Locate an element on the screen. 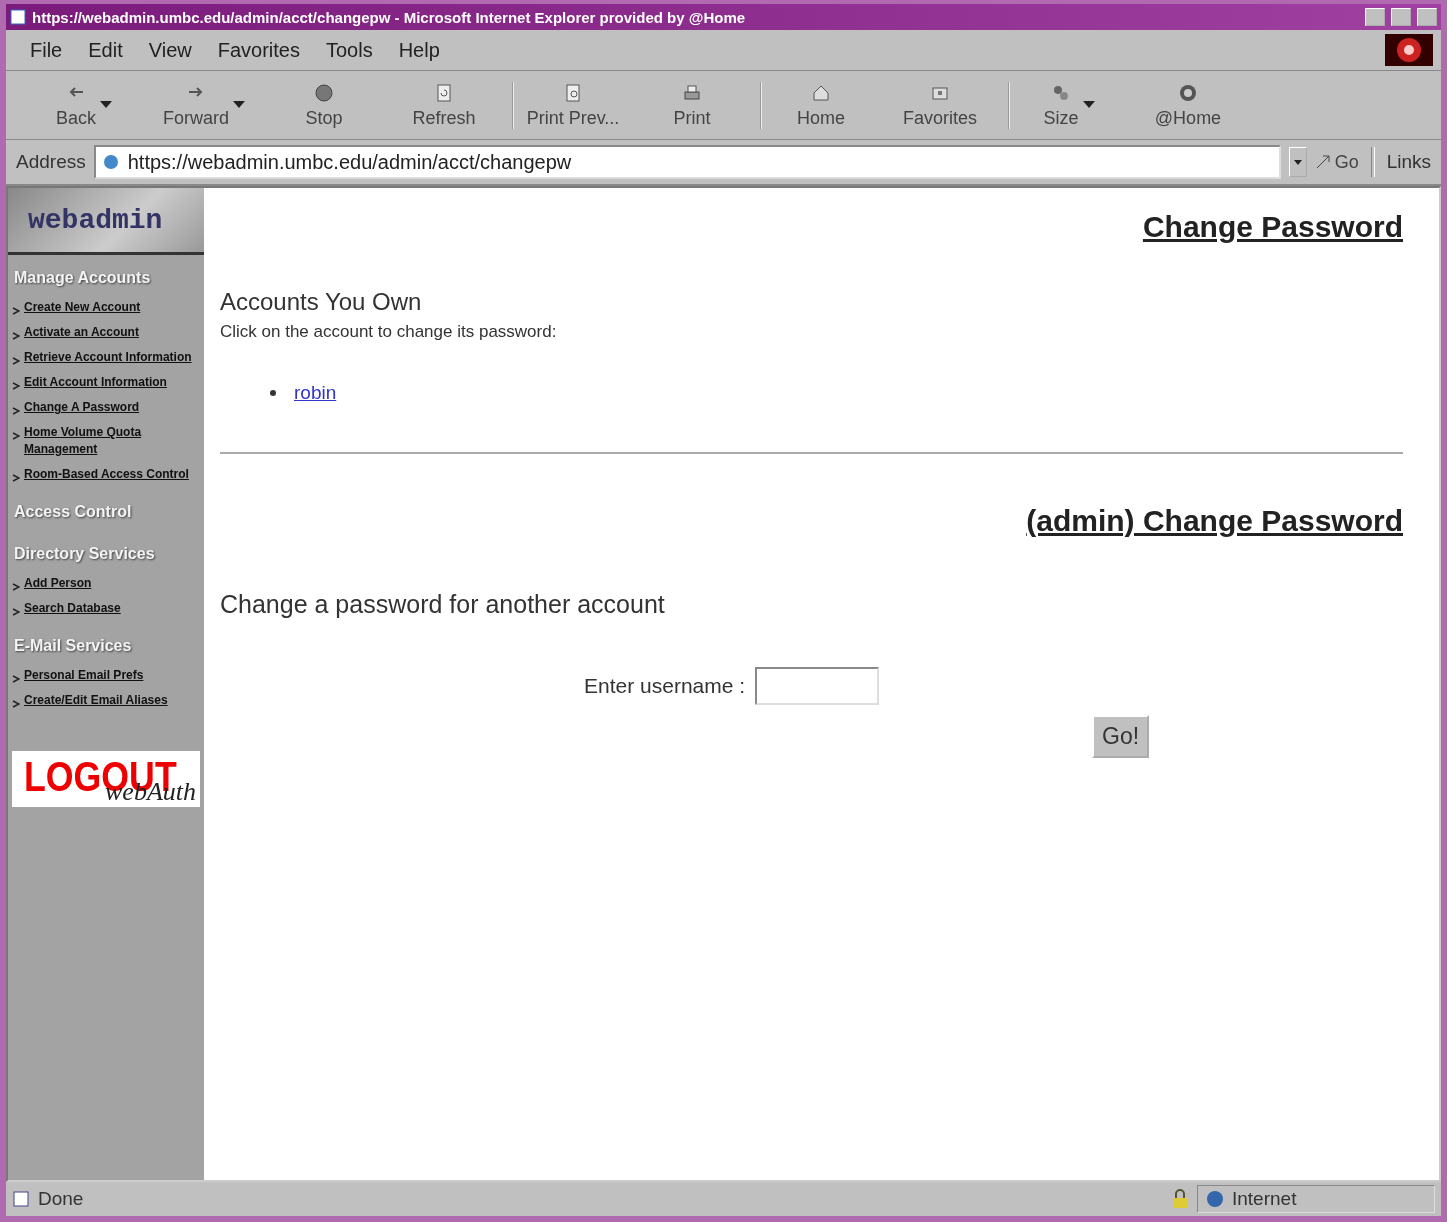 This screenshot has width=1447, height=1222. status-text: Done is located at coordinates (61, 1199).